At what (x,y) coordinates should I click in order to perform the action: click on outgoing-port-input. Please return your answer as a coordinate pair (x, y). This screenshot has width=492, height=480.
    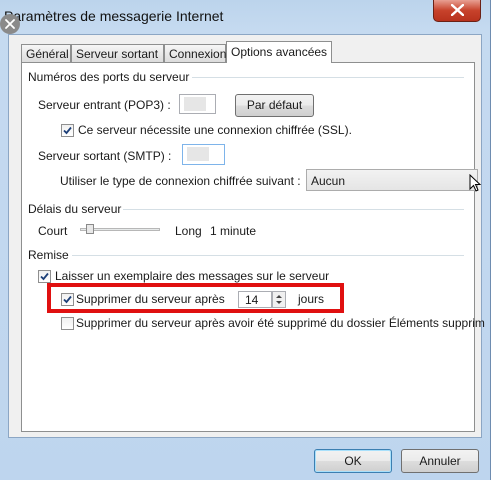
    Looking at the image, I should click on (203, 154).